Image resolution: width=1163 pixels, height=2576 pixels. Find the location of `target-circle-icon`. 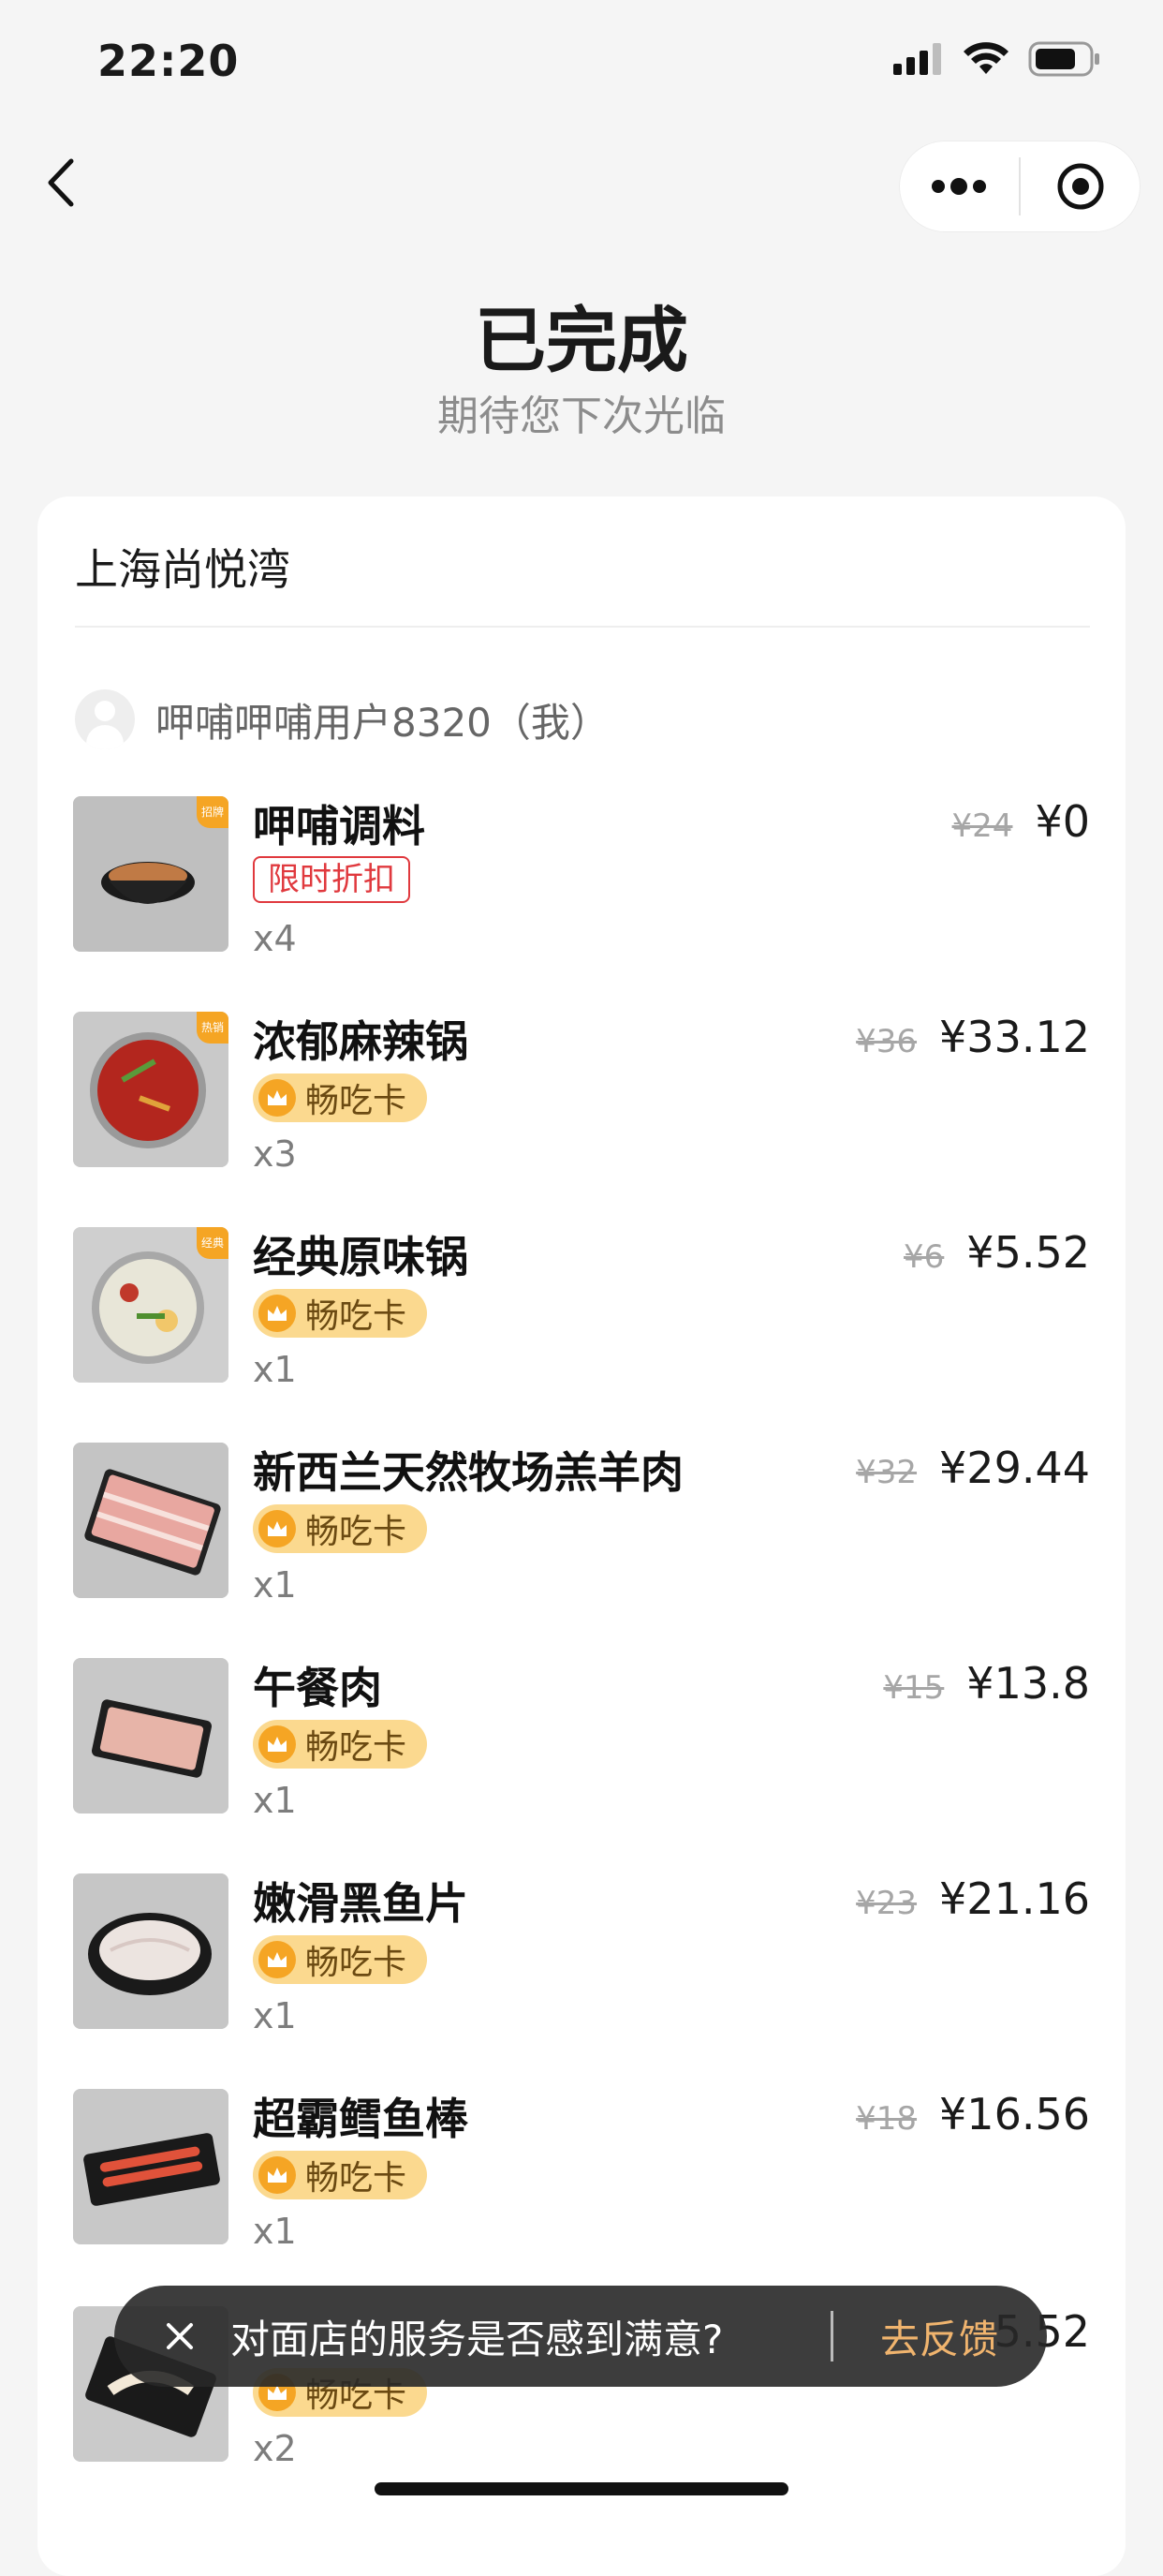

target-circle-icon is located at coordinates (1081, 186).